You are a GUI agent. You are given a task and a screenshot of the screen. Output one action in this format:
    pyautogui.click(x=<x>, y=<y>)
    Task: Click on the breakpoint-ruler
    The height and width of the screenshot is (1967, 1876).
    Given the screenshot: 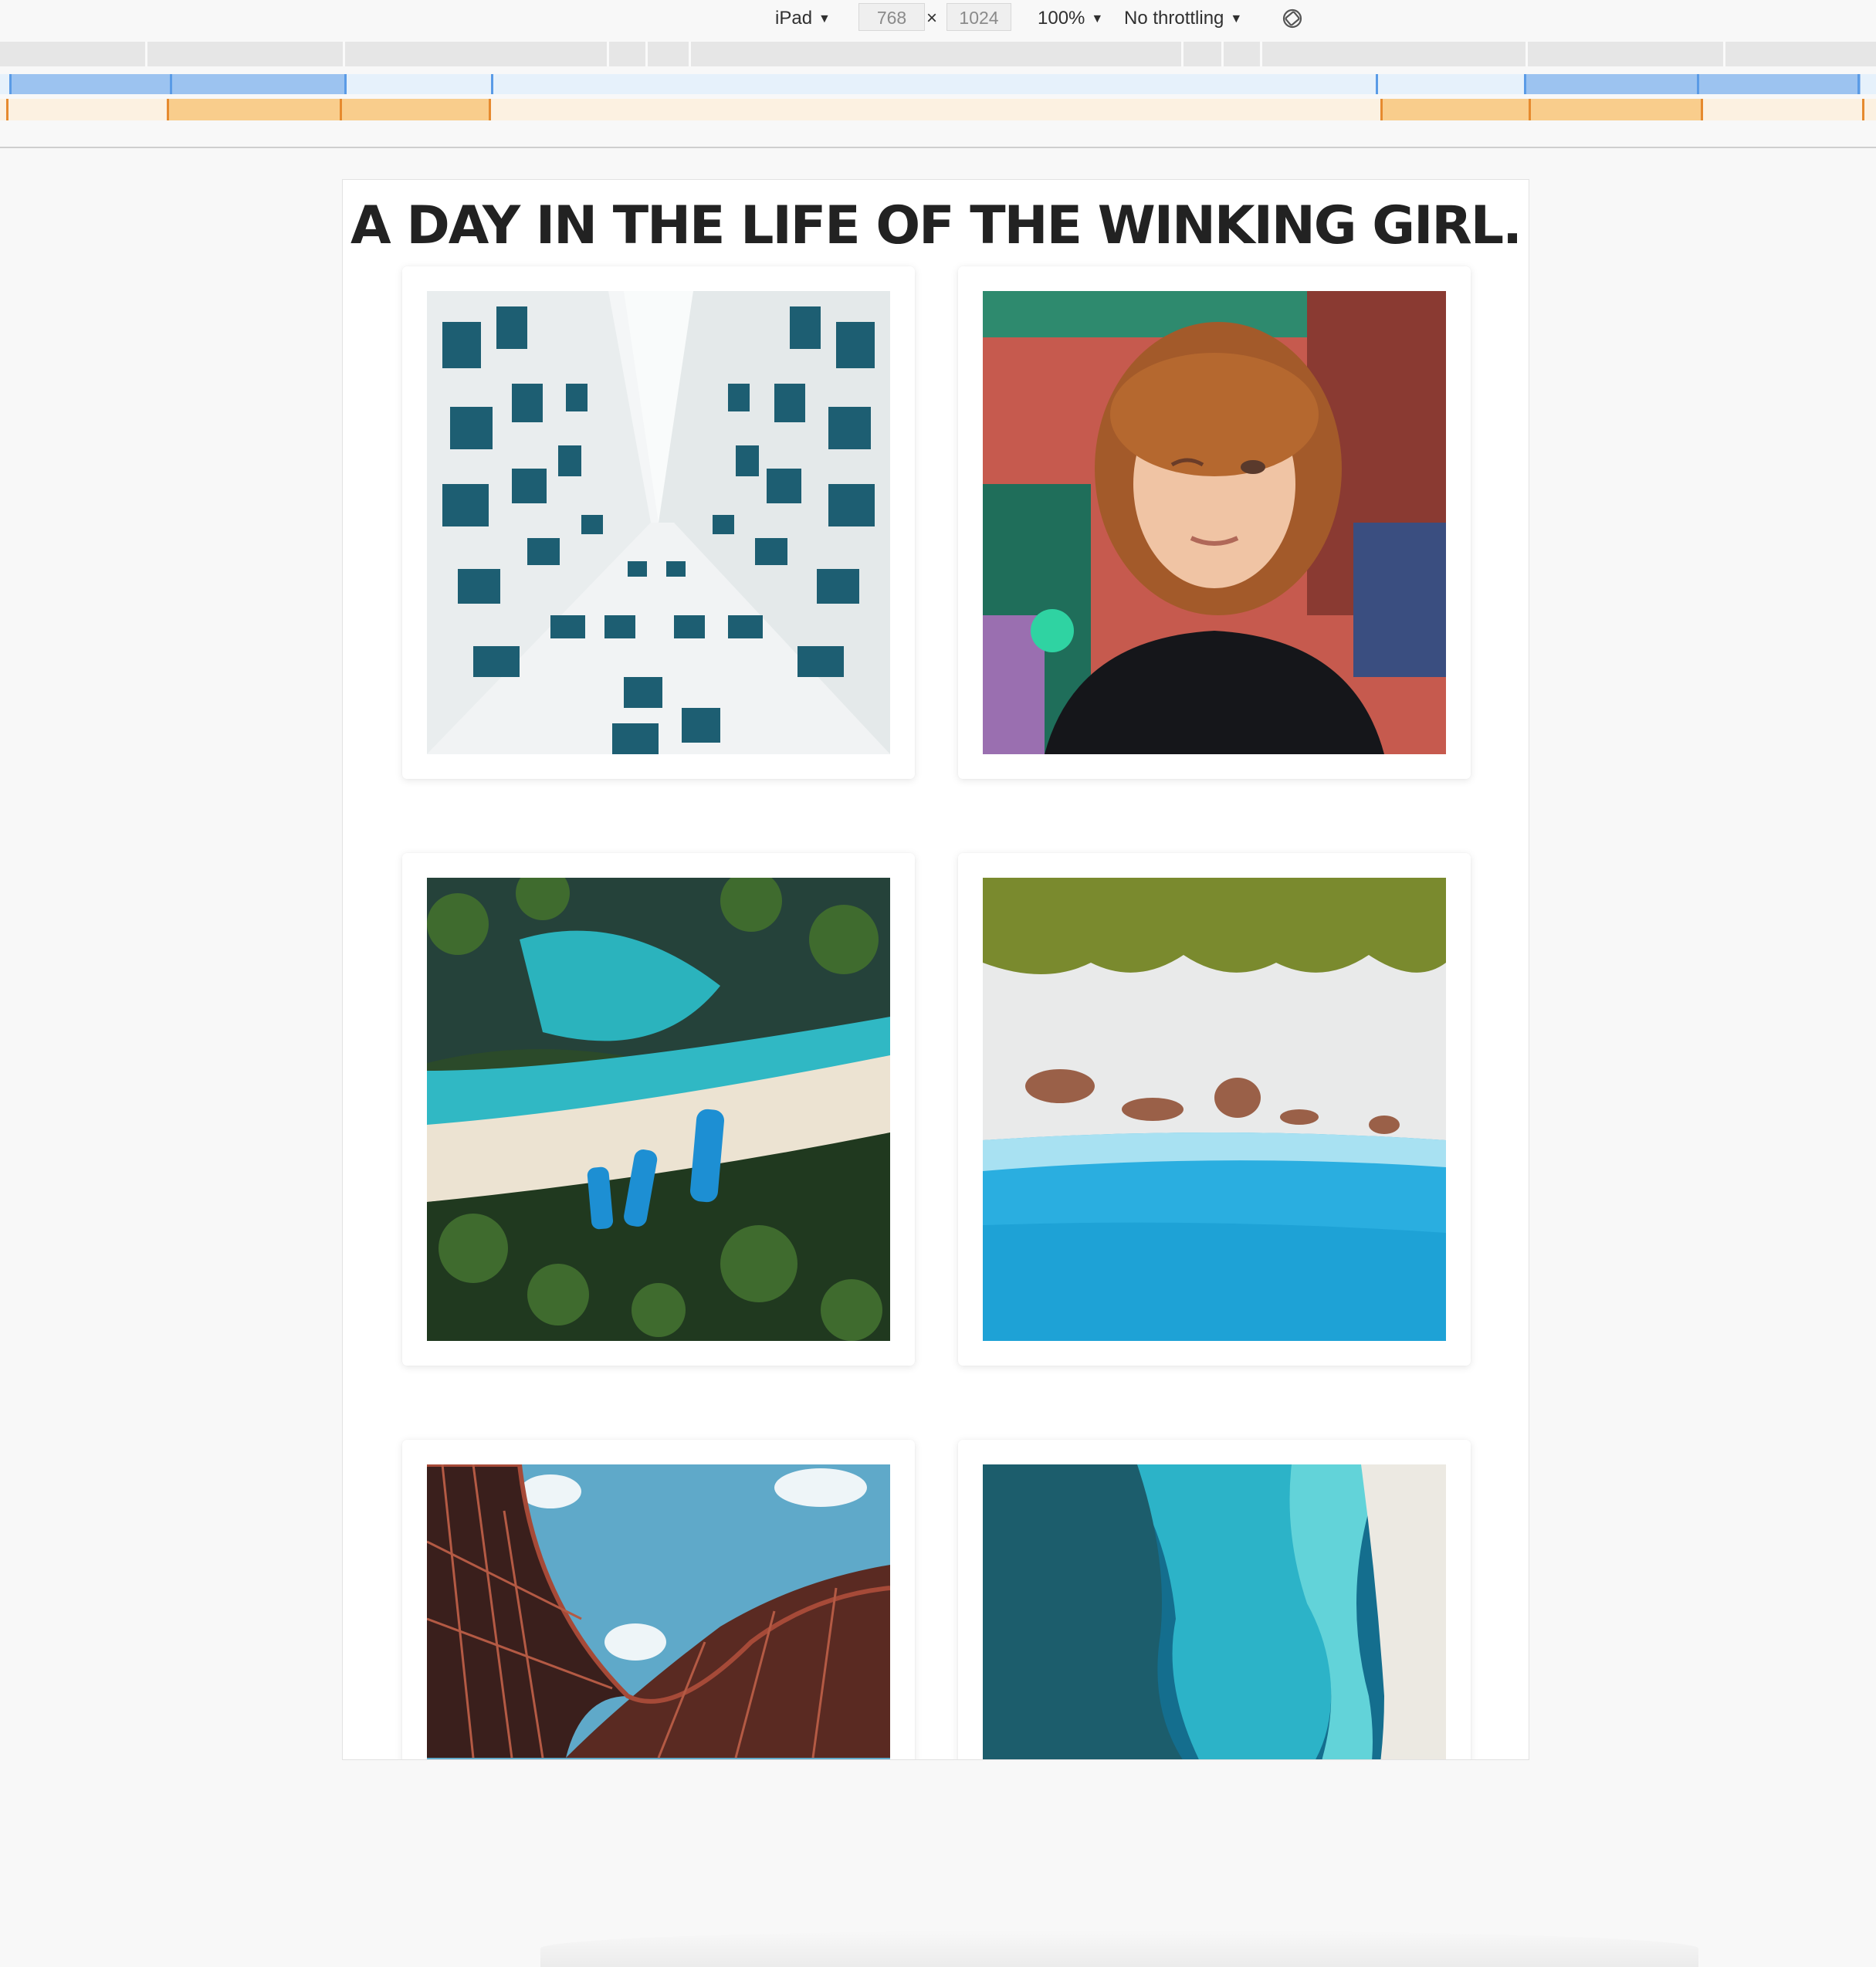 What is the action you would take?
    pyautogui.click(x=938, y=54)
    